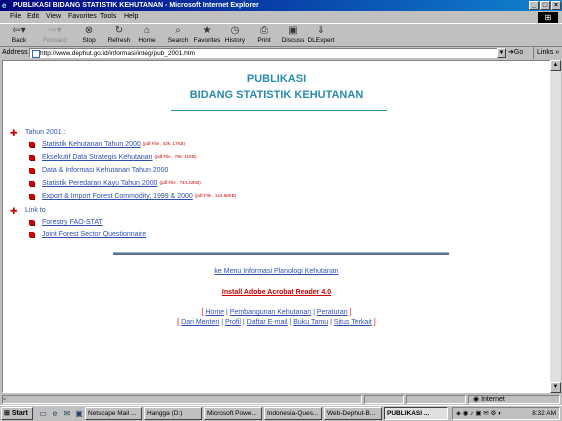 Image resolution: width=562 pixels, height=421 pixels. I want to click on menu-tools: Tools, so click(108, 17).